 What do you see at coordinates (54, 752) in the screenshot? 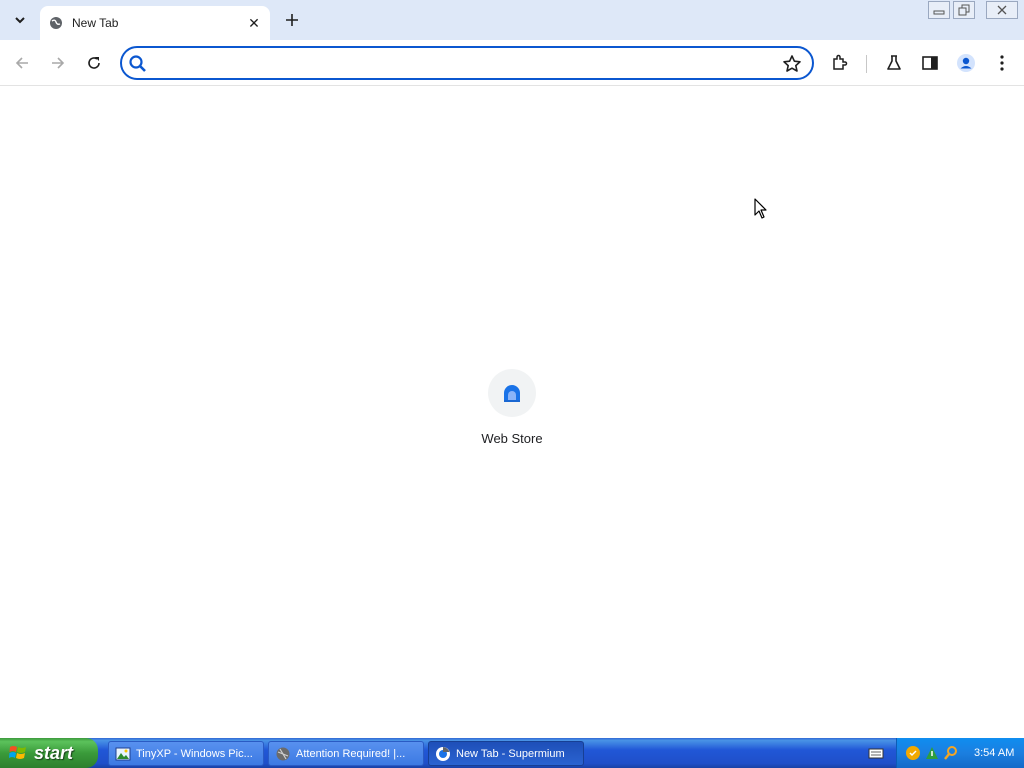
I see `start-label: start` at bounding box center [54, 752].